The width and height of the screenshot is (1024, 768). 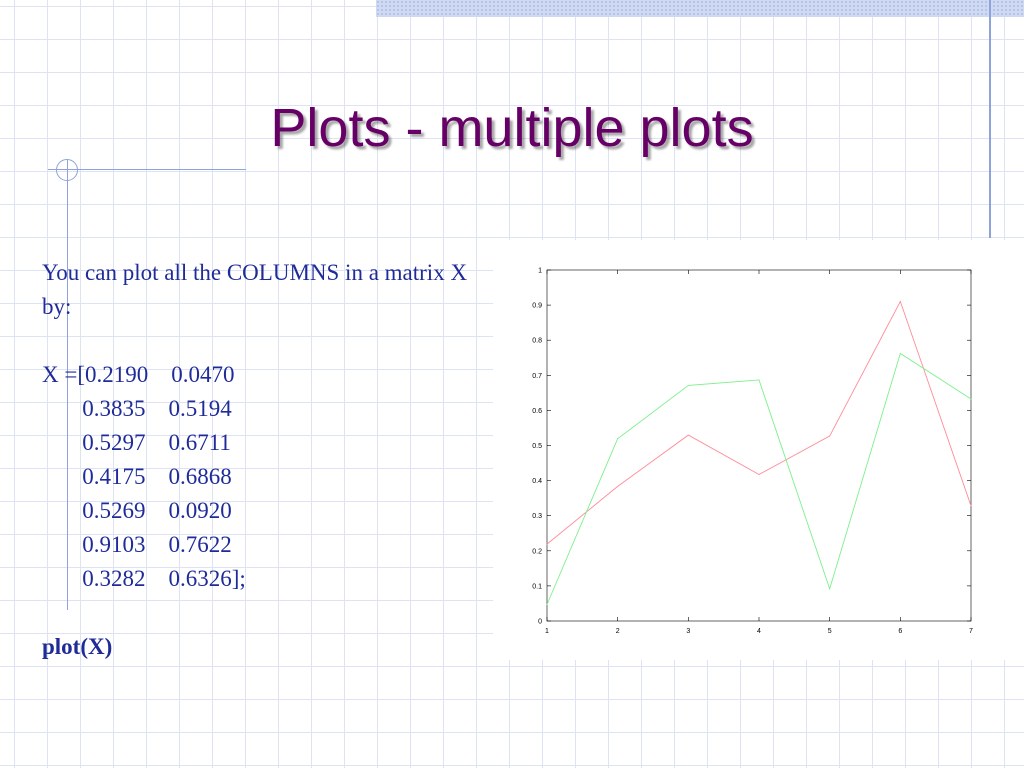 What do you see at coordinates (137, 510) in the screenshot?
I see `matrix-line: 0.5269 0.0920` at bounding box center [137, 510].